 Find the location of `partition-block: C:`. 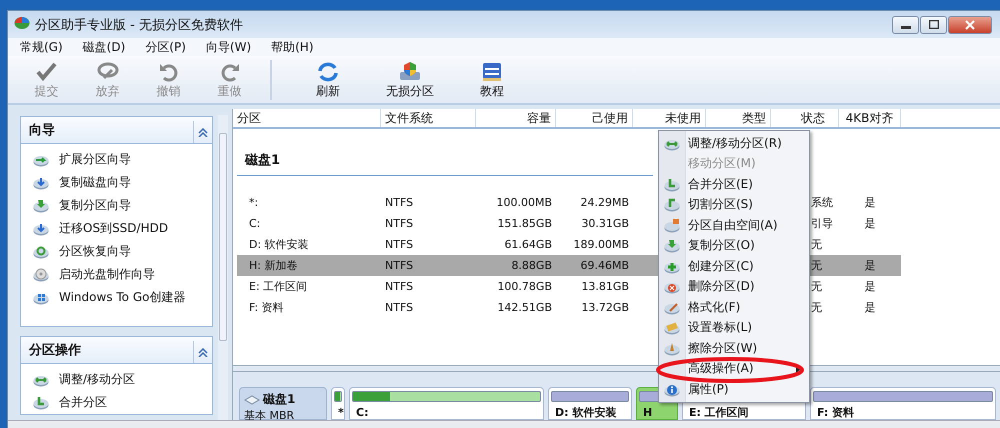

partition-block: C: is located at coordinates (446, 403).